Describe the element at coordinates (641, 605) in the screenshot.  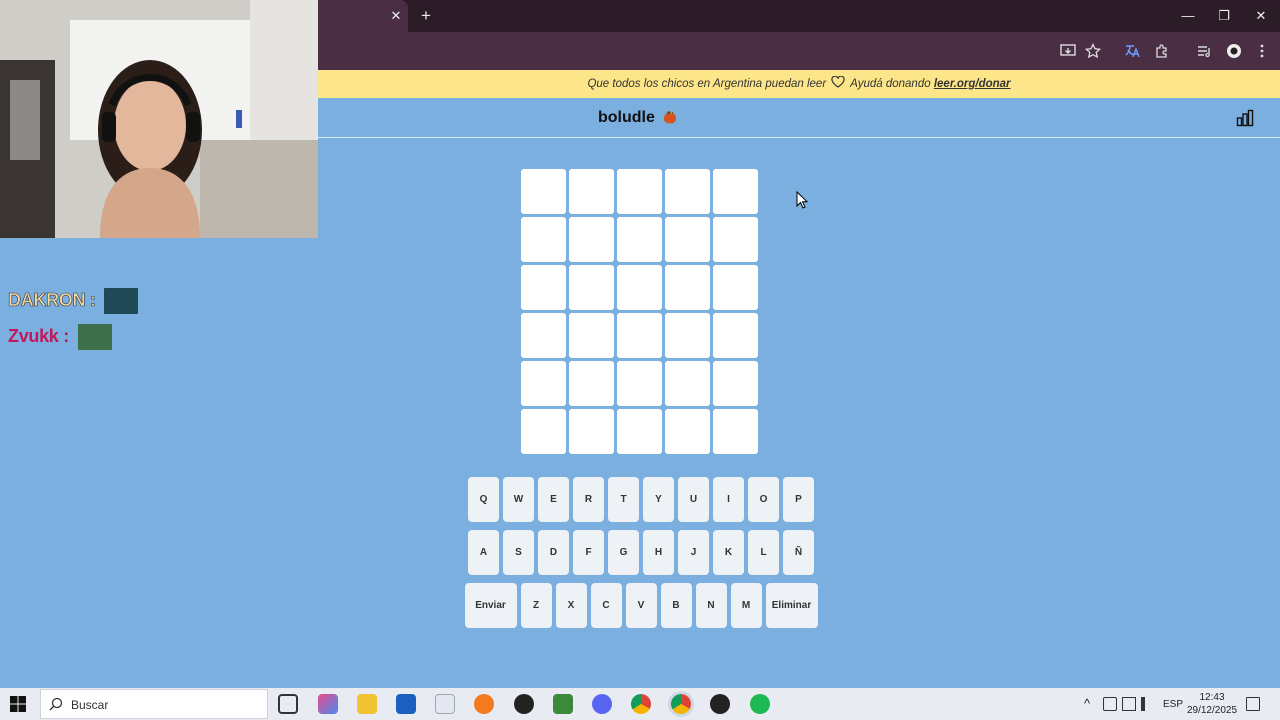
I see `key-letter: V` at that location.